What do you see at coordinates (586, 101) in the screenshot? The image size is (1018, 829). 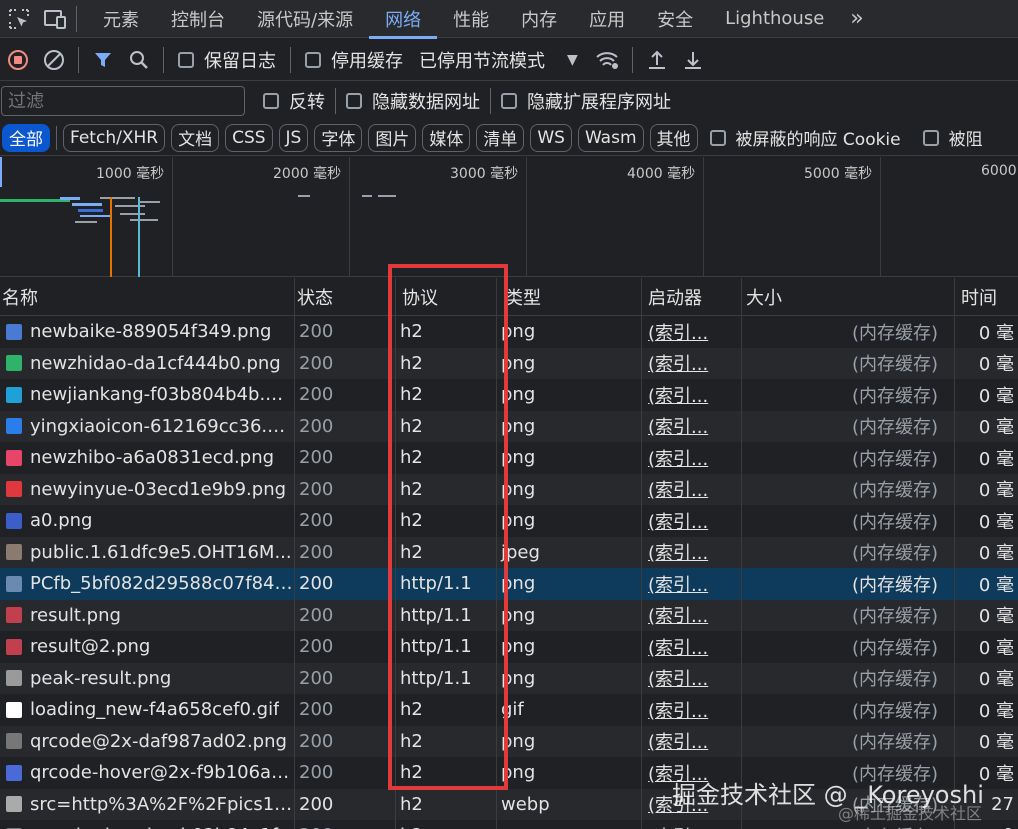 I see `hide-extension-urls-checkbox: 隐藏扩展程序网址` at bounding box center [586, 101].